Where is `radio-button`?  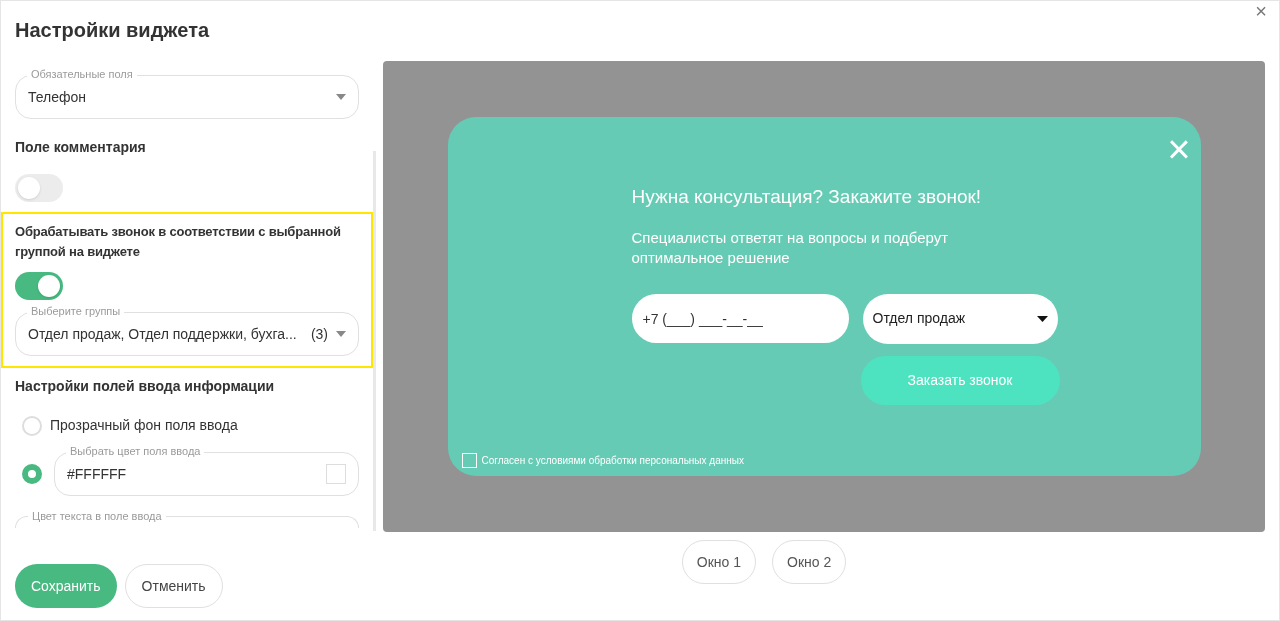
radio-button is located at coordinates (32, 474).